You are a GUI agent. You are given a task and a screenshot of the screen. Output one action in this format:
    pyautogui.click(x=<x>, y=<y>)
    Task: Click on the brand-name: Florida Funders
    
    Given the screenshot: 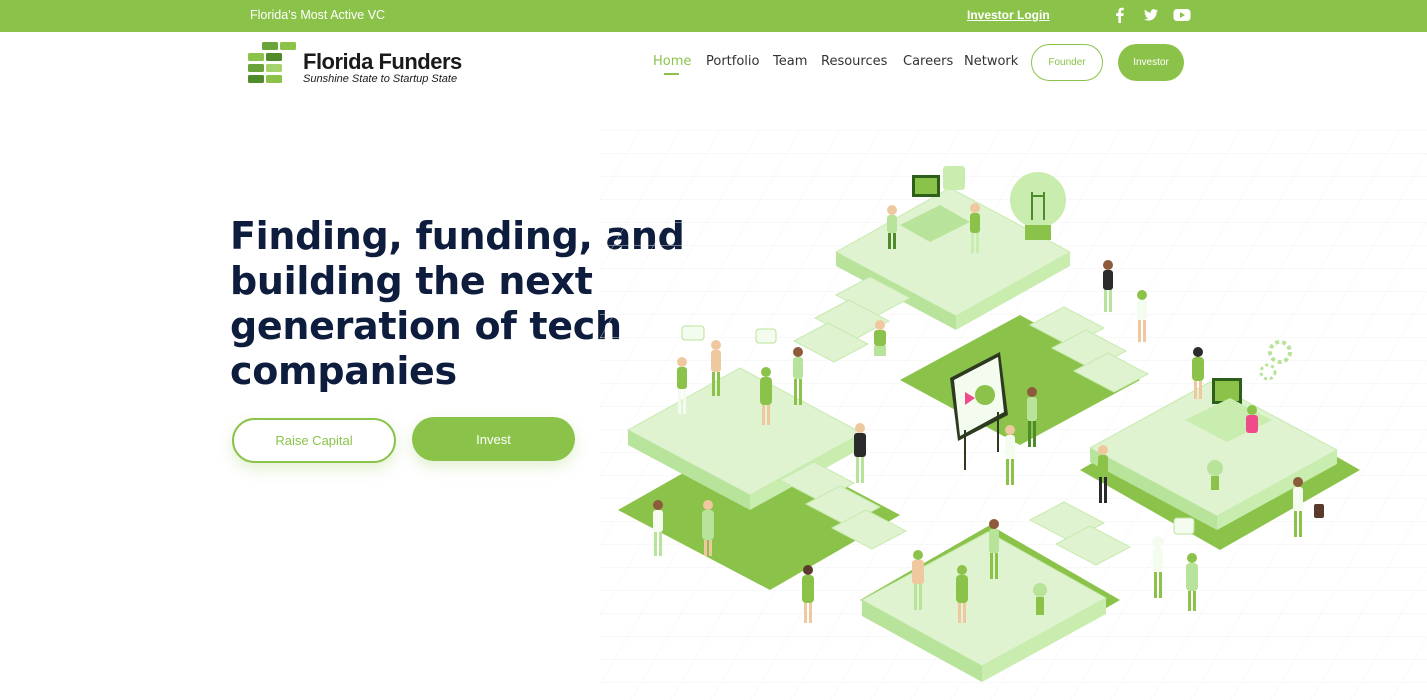 What is the action you would take?
    pyautogui.click(x=382, y=61)
    